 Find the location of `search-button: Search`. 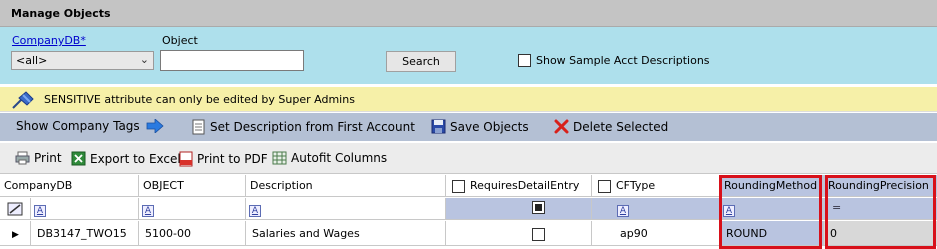

search-button: Search is located at coordinates (421, 61).